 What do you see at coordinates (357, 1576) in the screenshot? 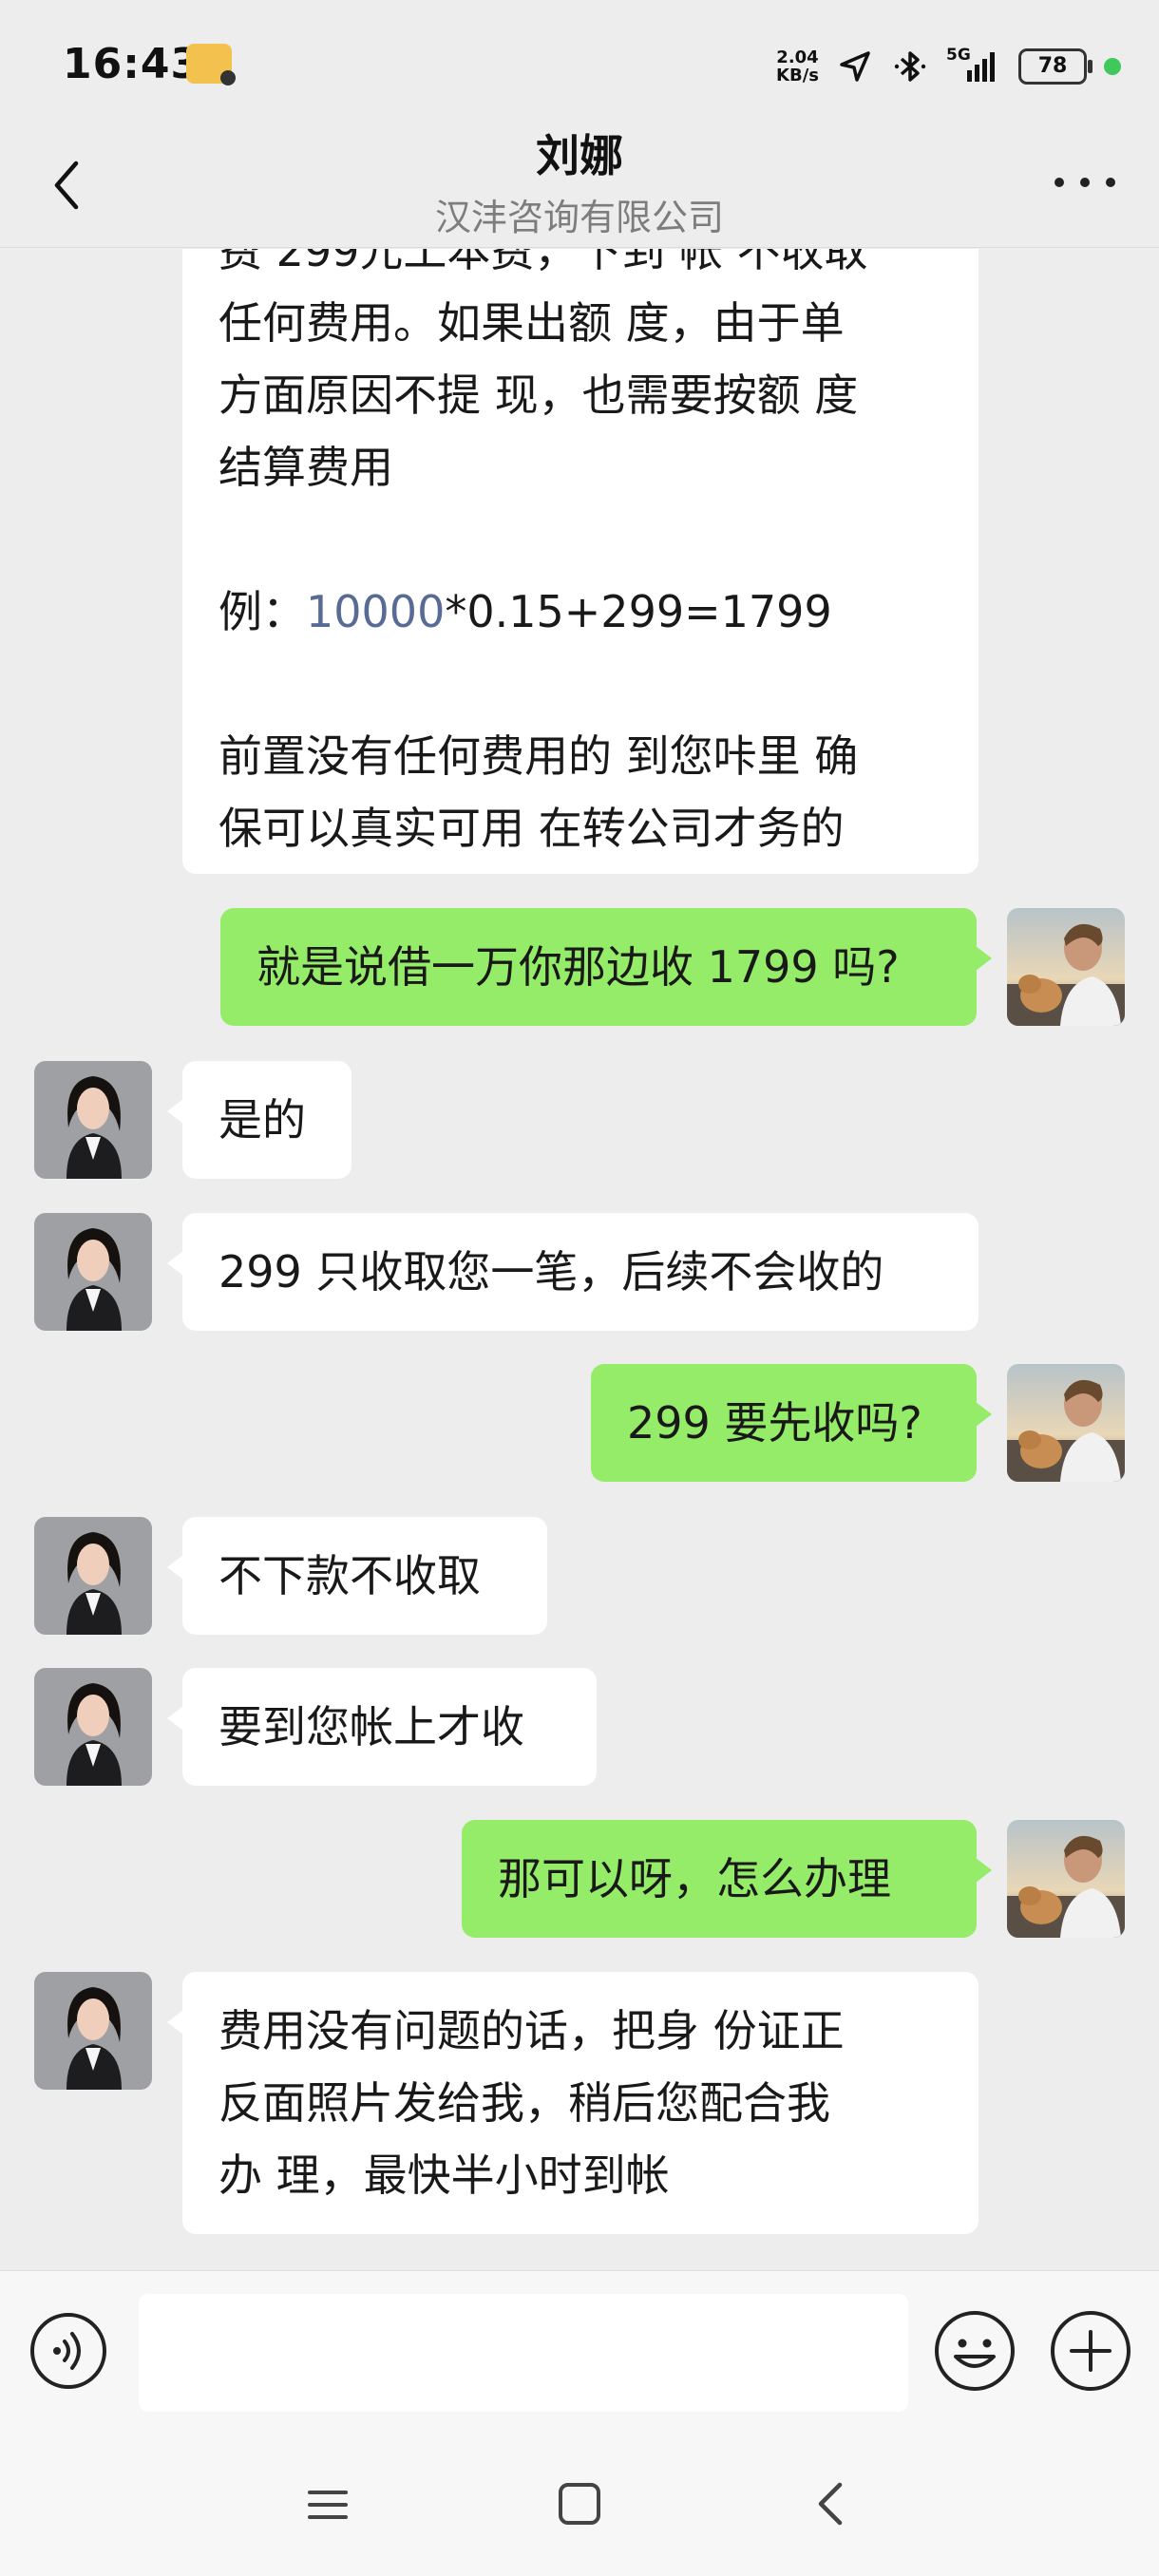
I see `message-bubble-incoming: 不下款不收取` at bounding box center [357, 1576].